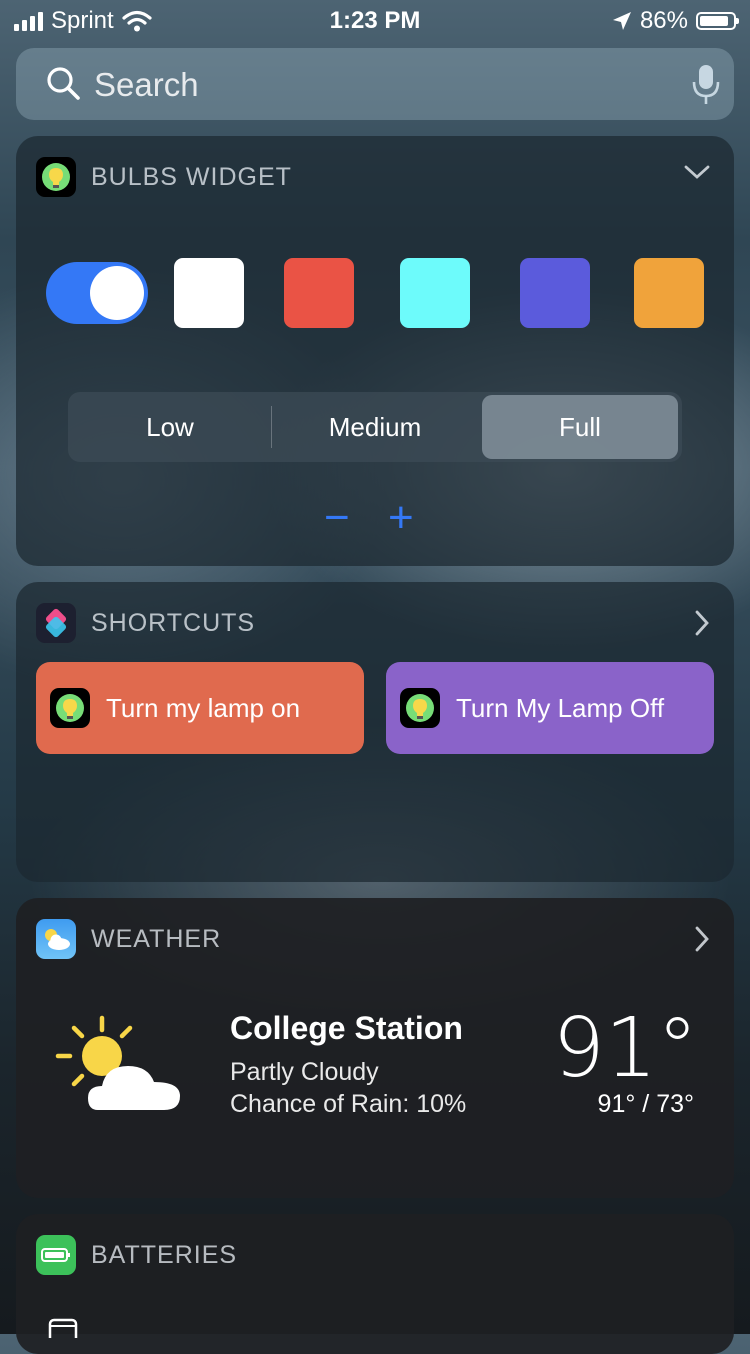 Image resolution: width=750 pixels, height=1354 pixels. I want to click on search-bar: Search, so click(375, 84).